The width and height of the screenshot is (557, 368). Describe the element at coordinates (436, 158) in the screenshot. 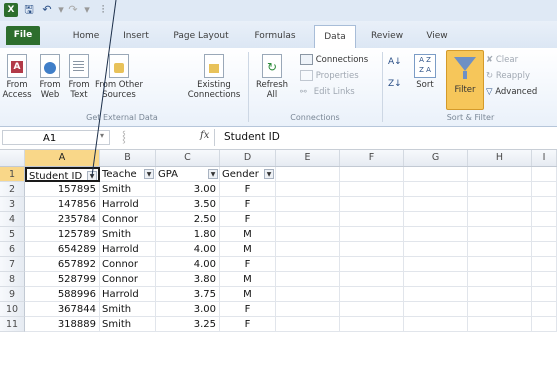

I see `column-header-g: G` at that location.